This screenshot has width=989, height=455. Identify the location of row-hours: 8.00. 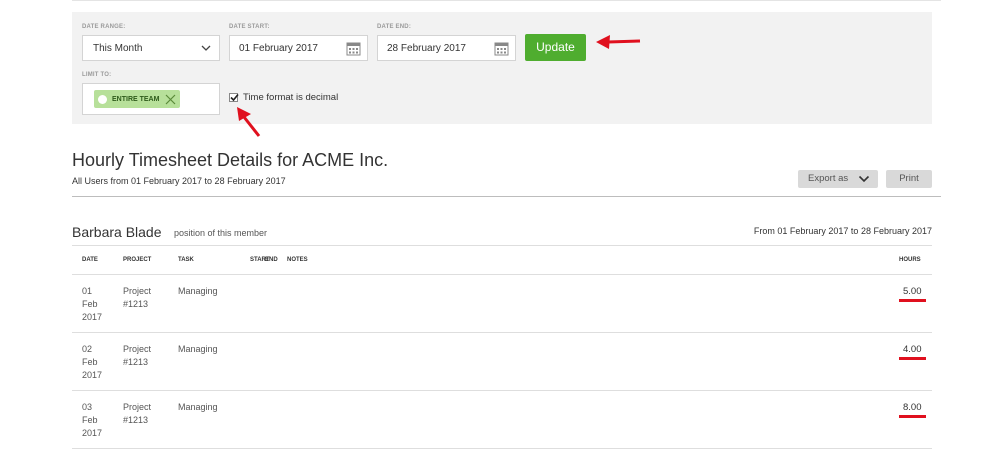
(912, 407).